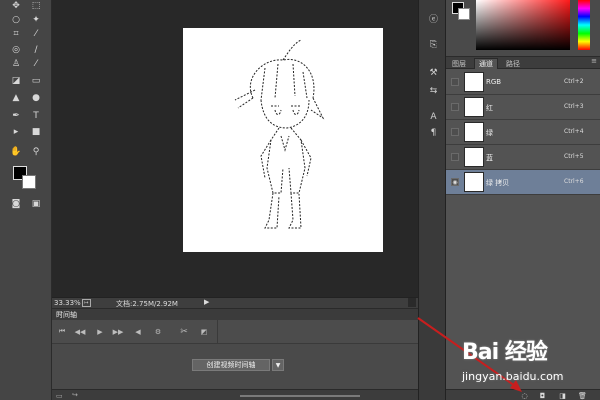 The width and height of the screenshot is (600, 400). Describe the element at coordinates (16, 152) in the screenshot. I see `hand-icon: ✋` at that location.